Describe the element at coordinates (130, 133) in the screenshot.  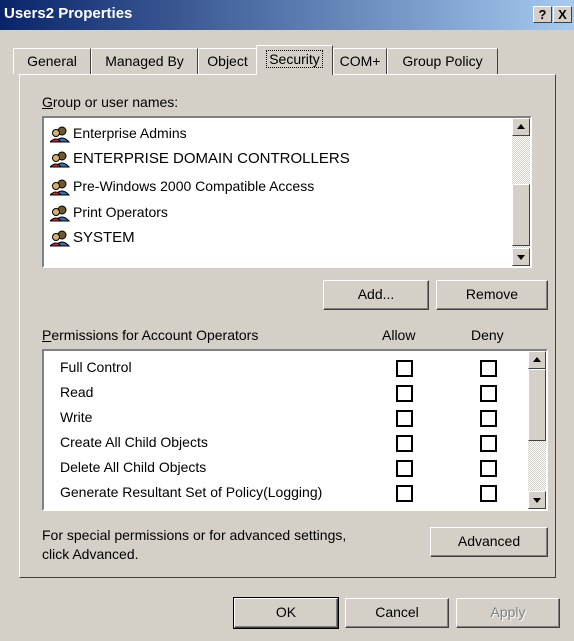
I see `list-item-label: Enterprise Admins` at that location.